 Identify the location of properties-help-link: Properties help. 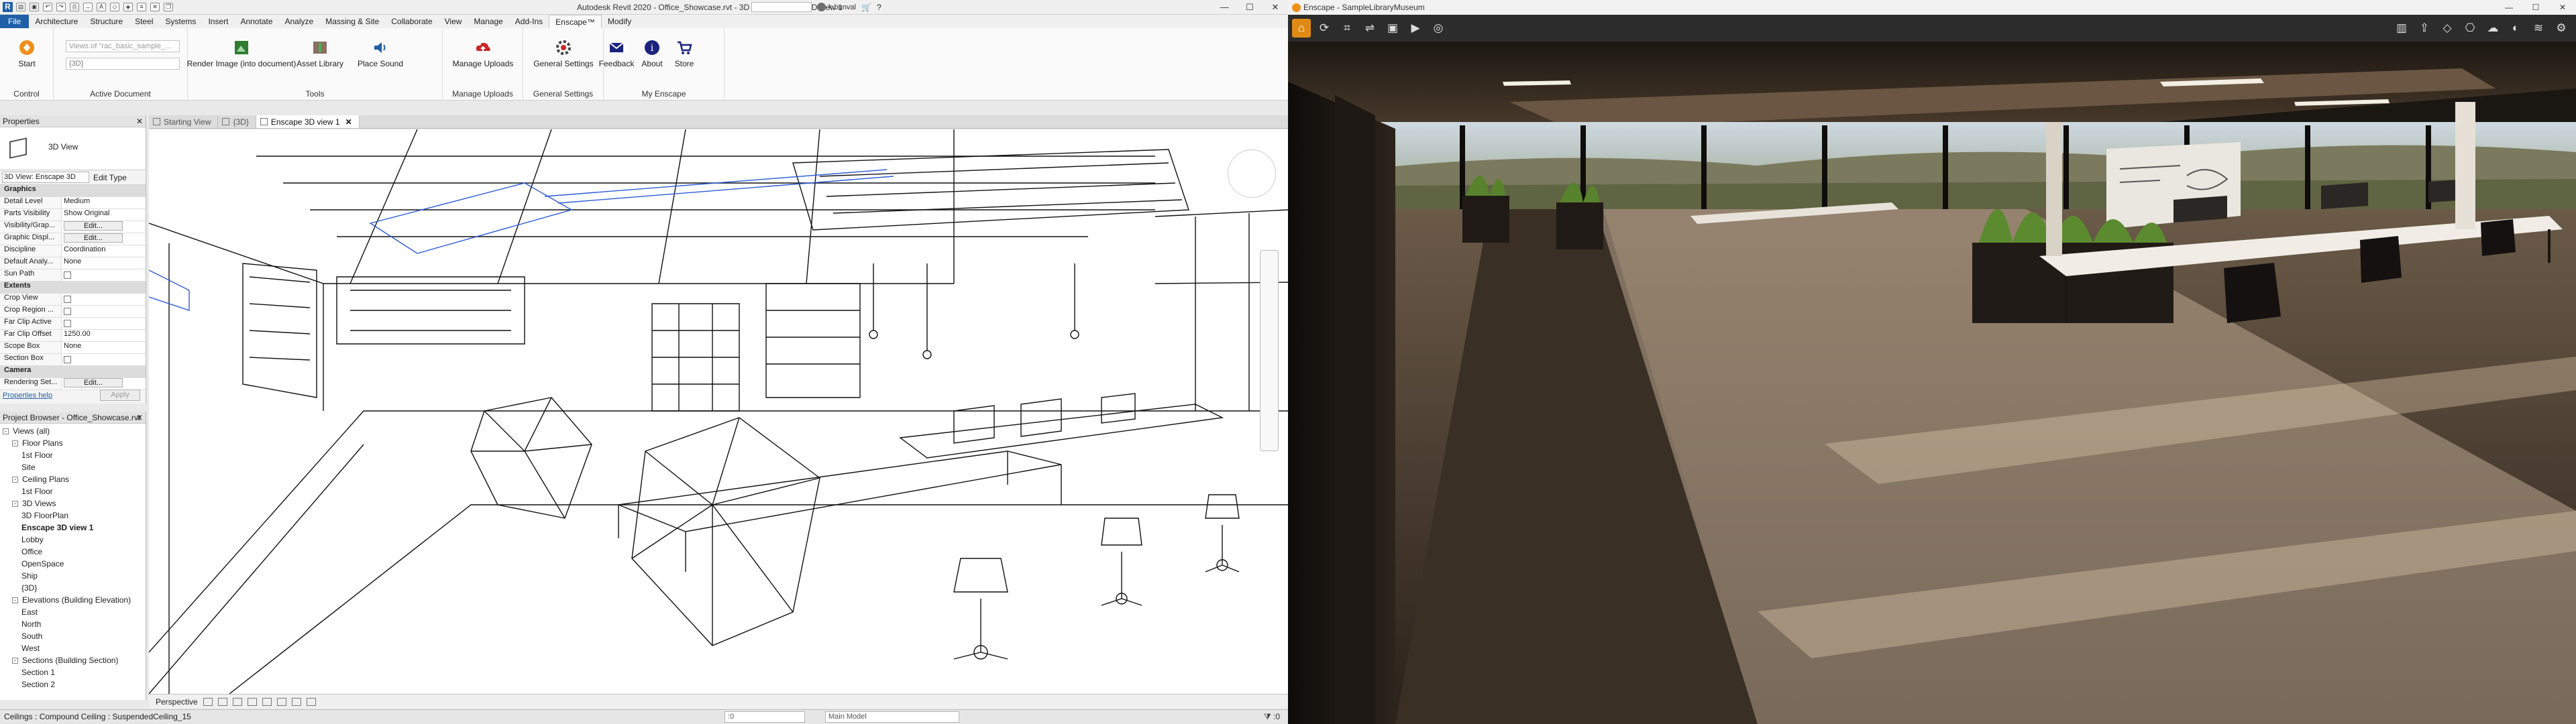
(27, 395).